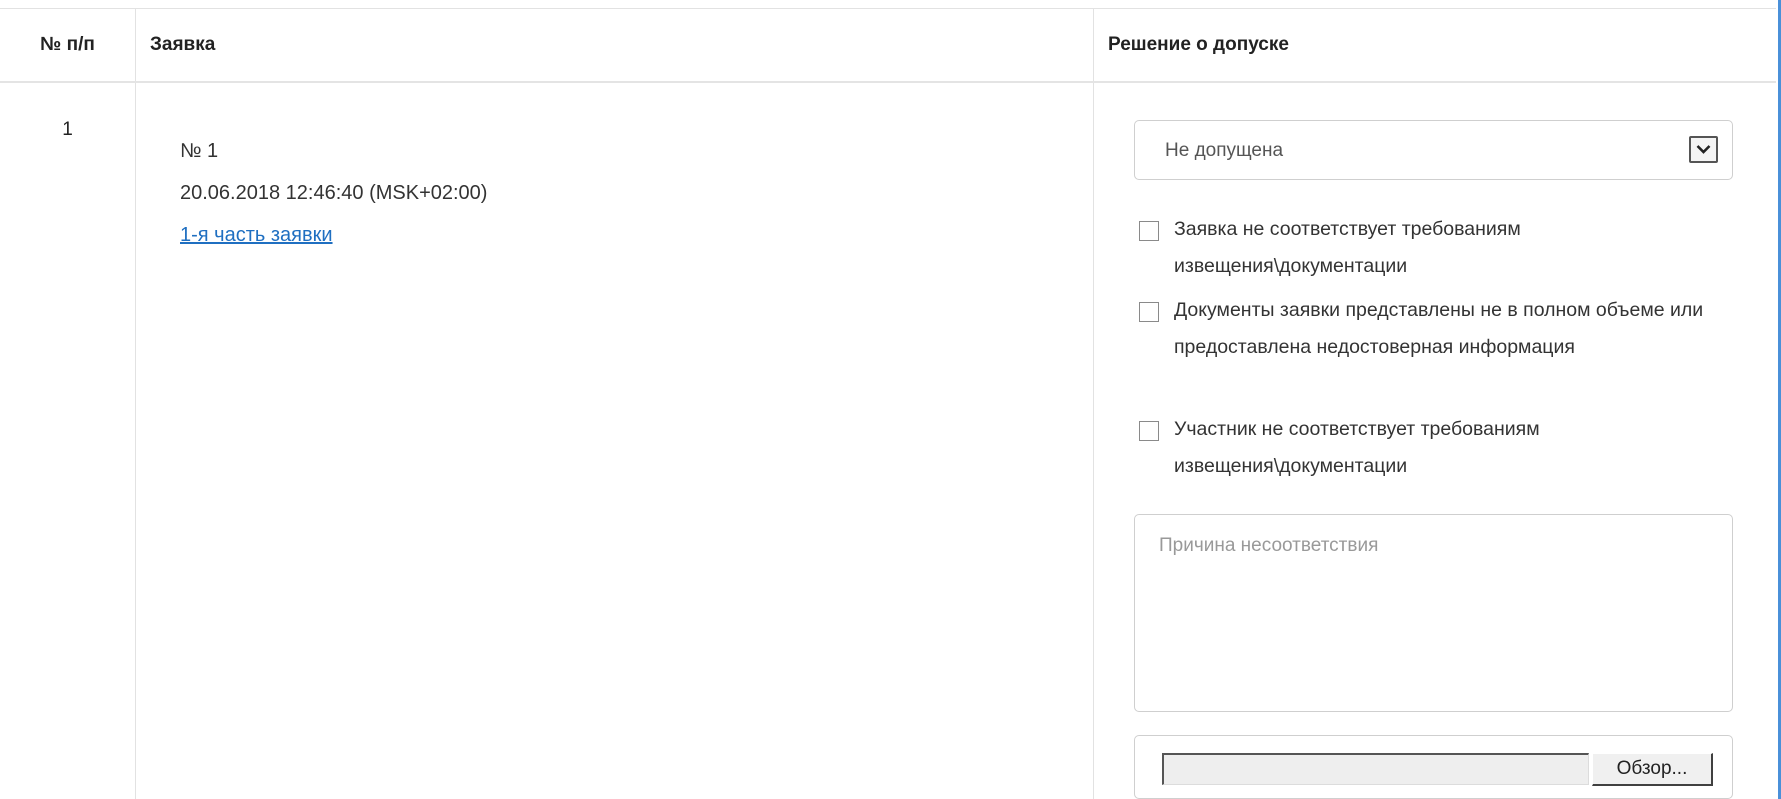  I want to click on chevron-down-icon, so click(1703, 149).